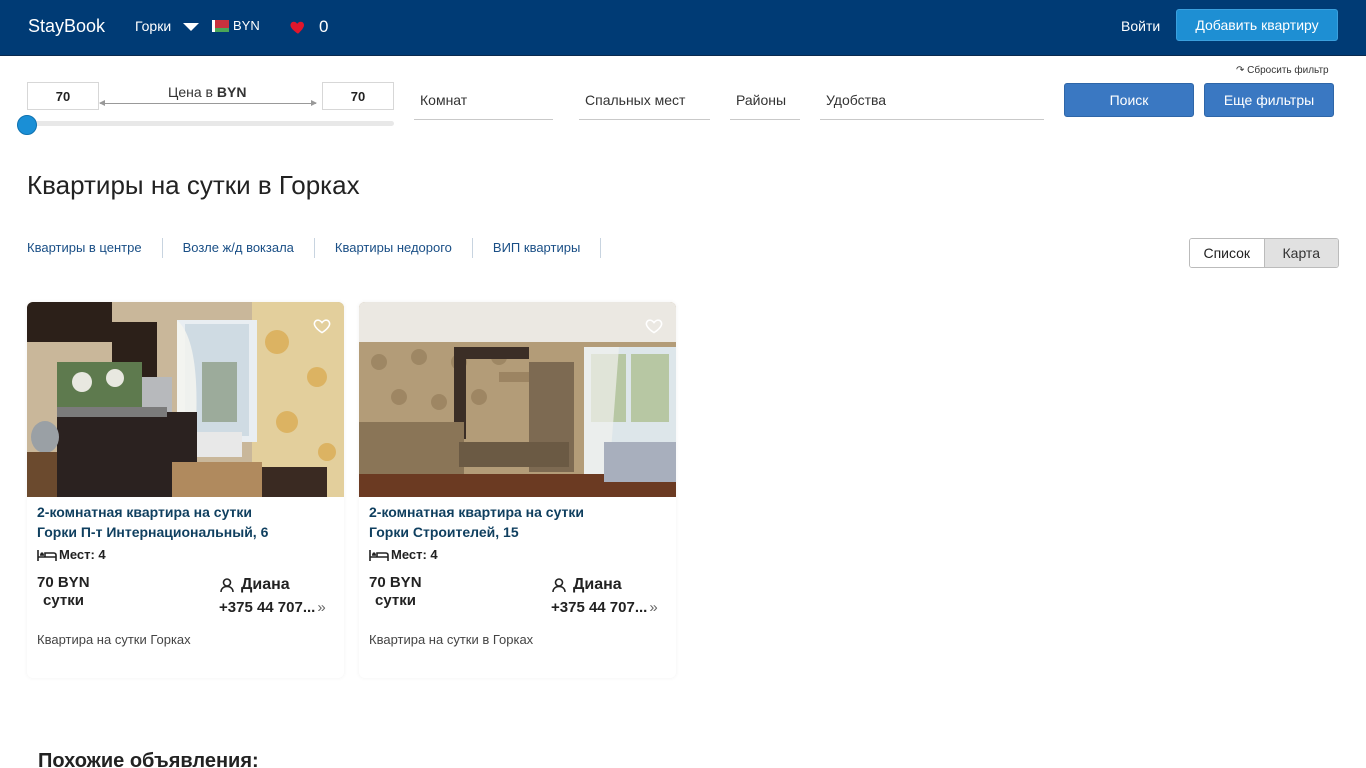 This screenshot has width=1366, height=768. I want to click on site-logo: StayBook, so click(66, 26).